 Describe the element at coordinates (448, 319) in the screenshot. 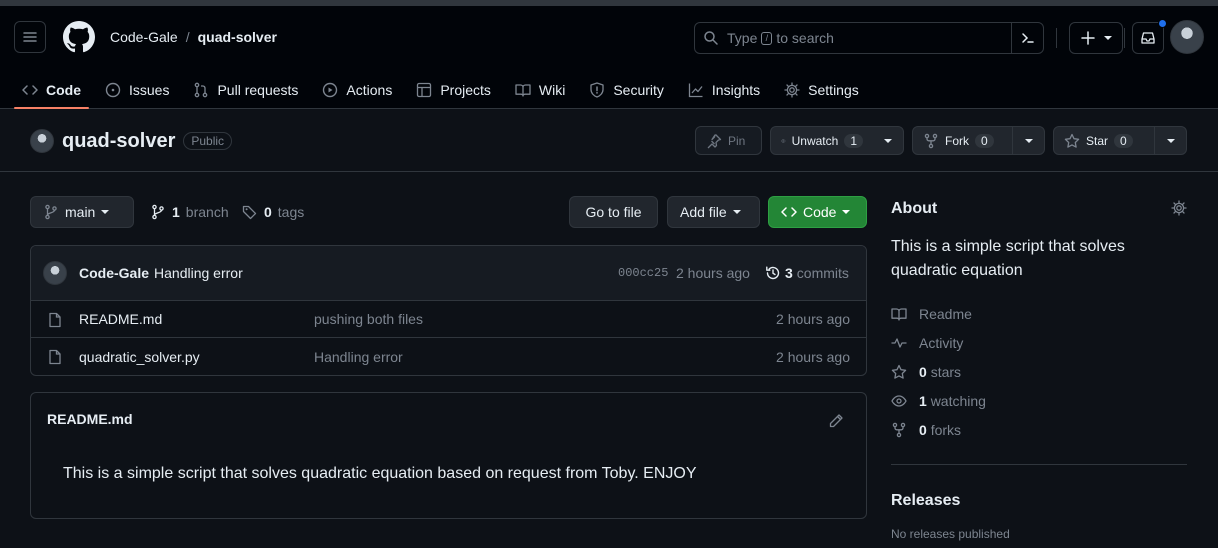

I see `file-row: README.md pushing both files 2 hours ago` at that location.